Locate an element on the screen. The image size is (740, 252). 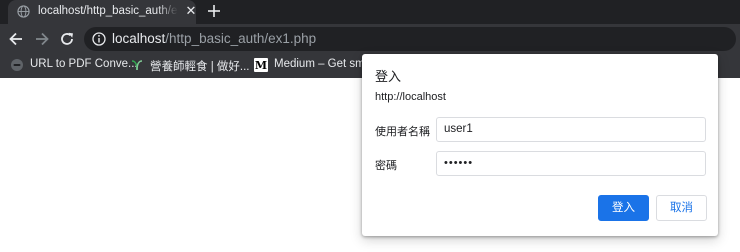
svg-text: M is located at coordinates (261, 65).